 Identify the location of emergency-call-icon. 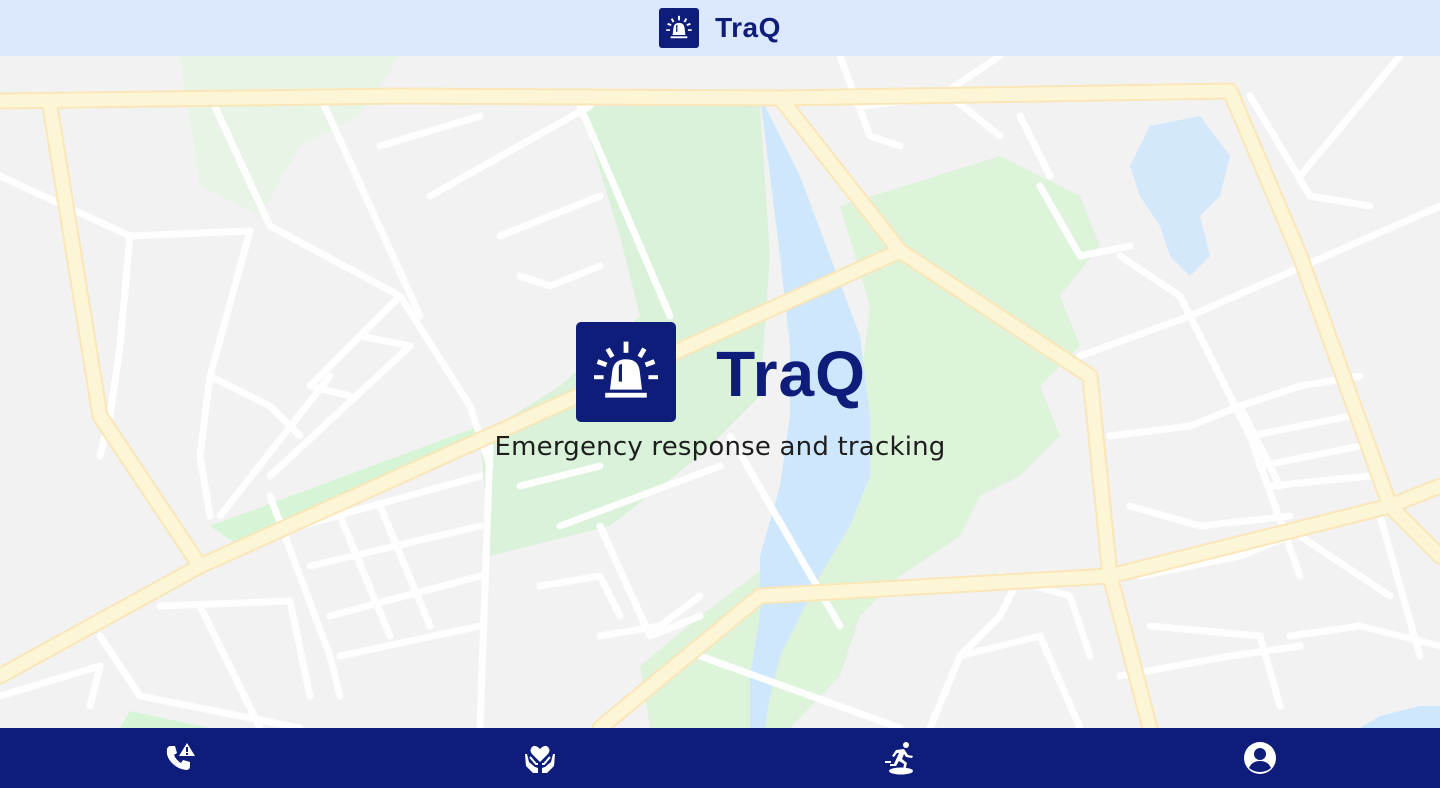
(180, 756).